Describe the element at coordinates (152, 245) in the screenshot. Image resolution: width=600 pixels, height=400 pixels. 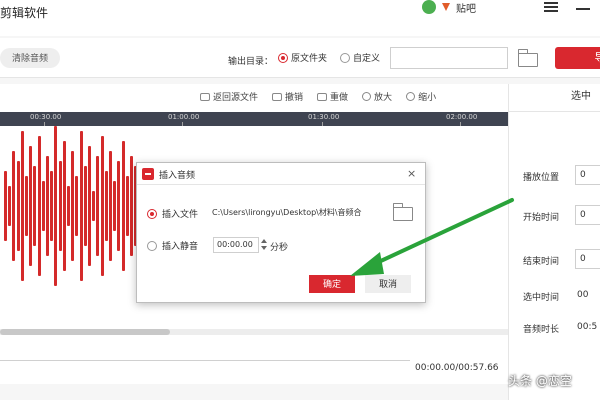
I see `radio-insert-silence-circle` at that location.